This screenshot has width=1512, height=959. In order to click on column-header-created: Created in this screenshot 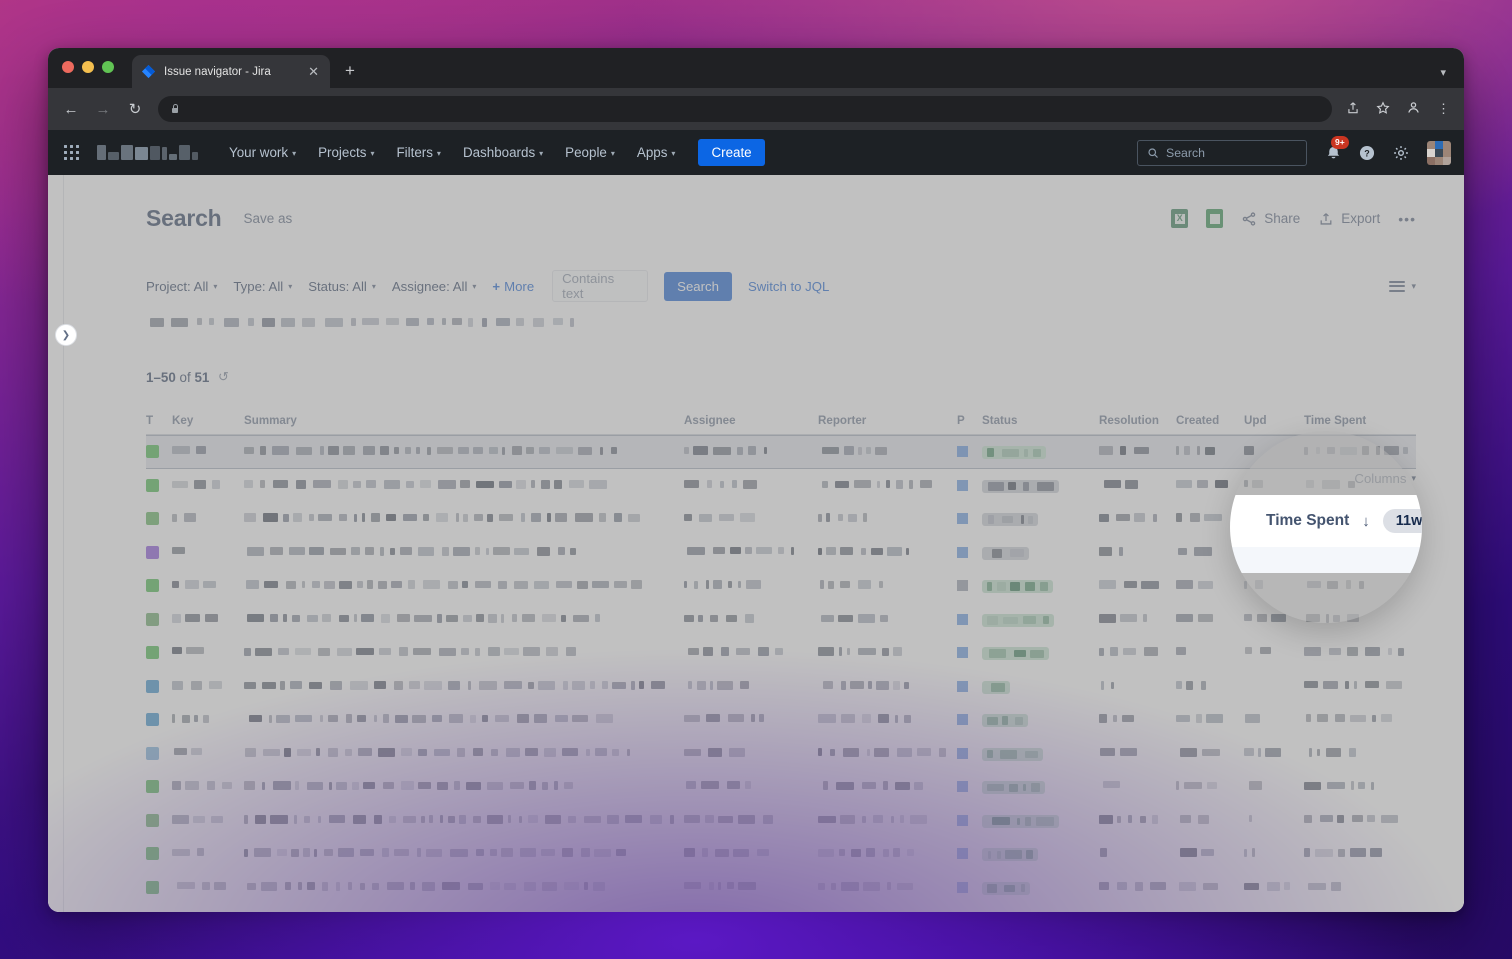, I will do `click(1197, 420)`.